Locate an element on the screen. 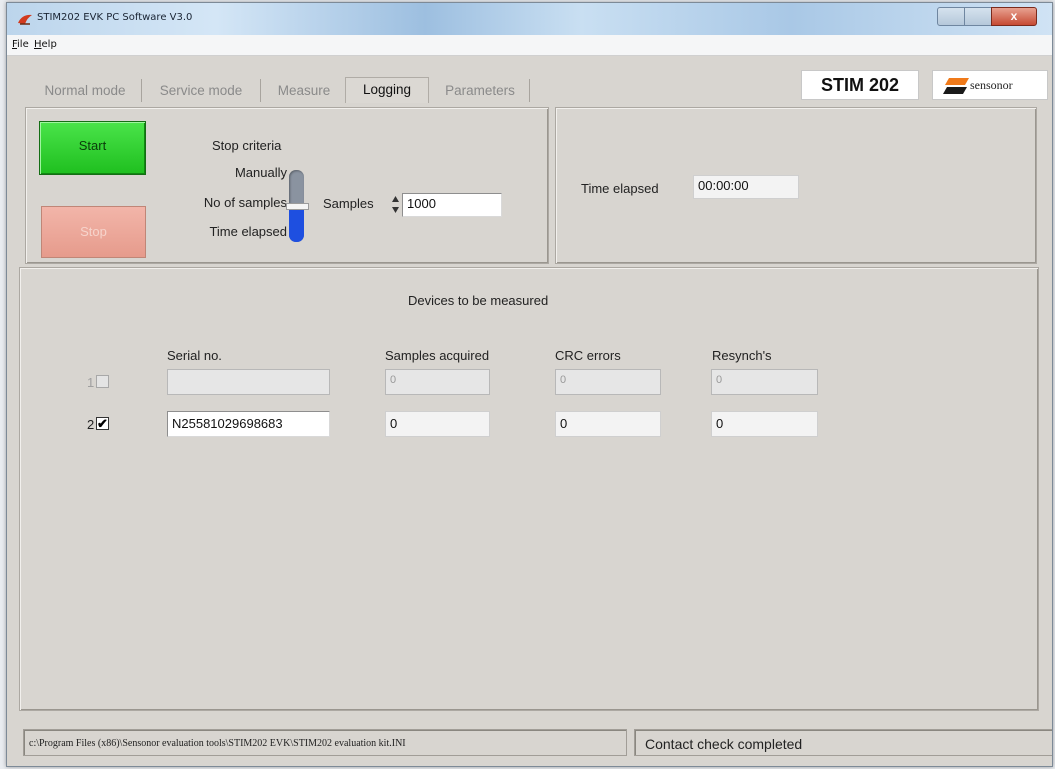 The height and width of the screenshot is (769, 1055). start-button: Start is located at coordinates (92, 148).